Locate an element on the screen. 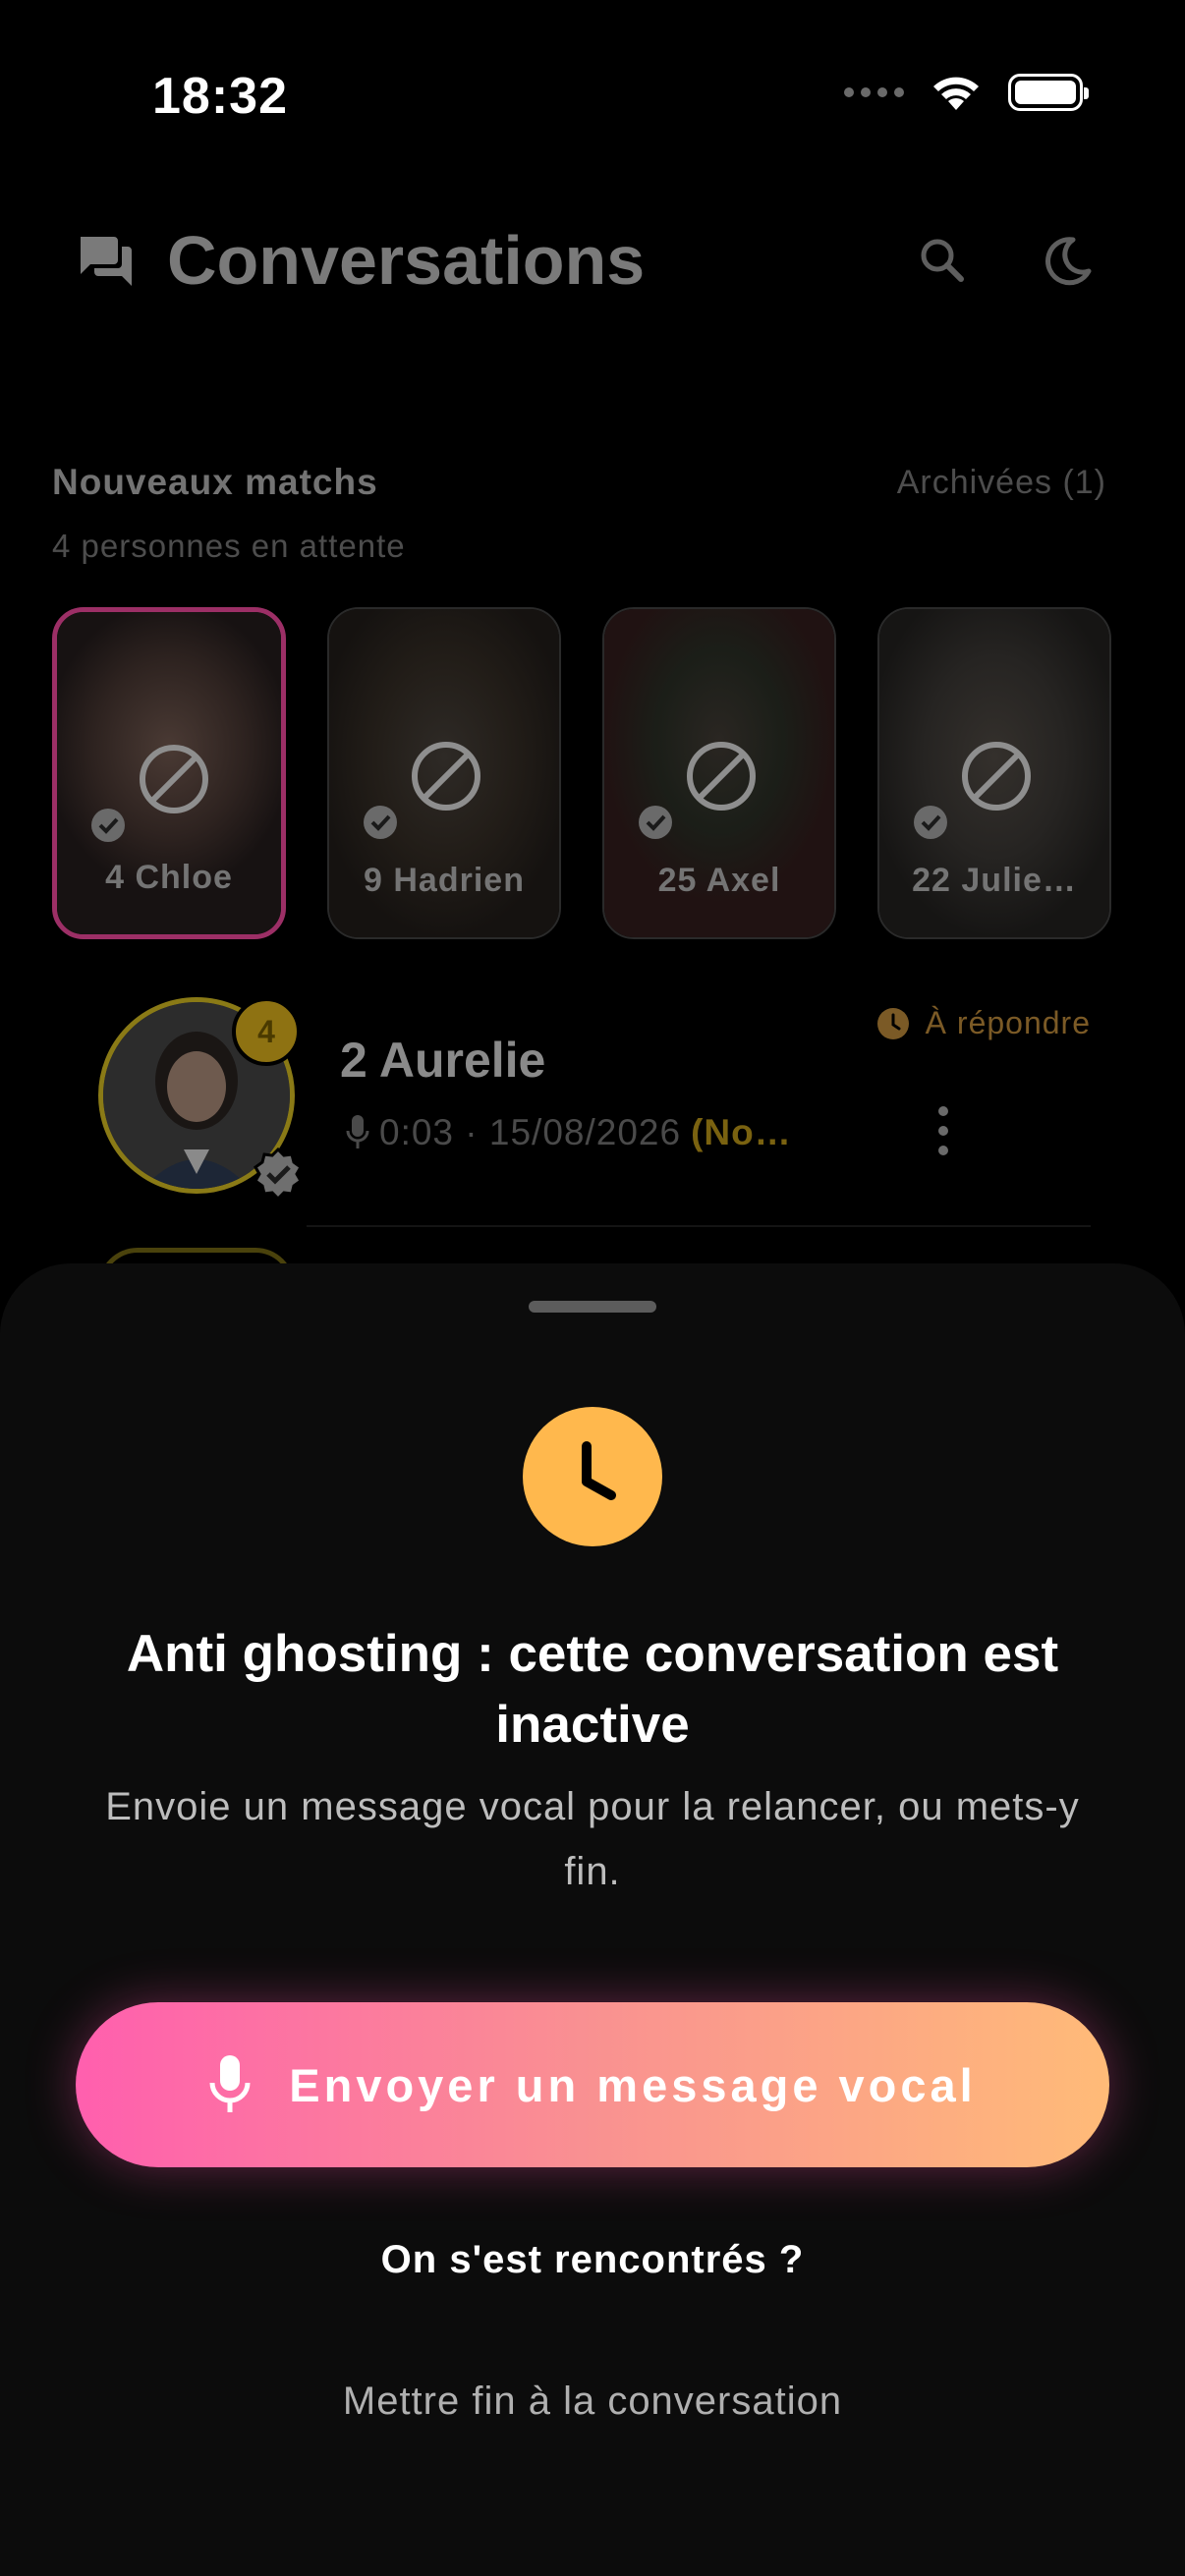 This screenshot has width=1185, height=2576. send-voice-message-label: Envoyer un message vocal is located at coordinates (633, 2084).